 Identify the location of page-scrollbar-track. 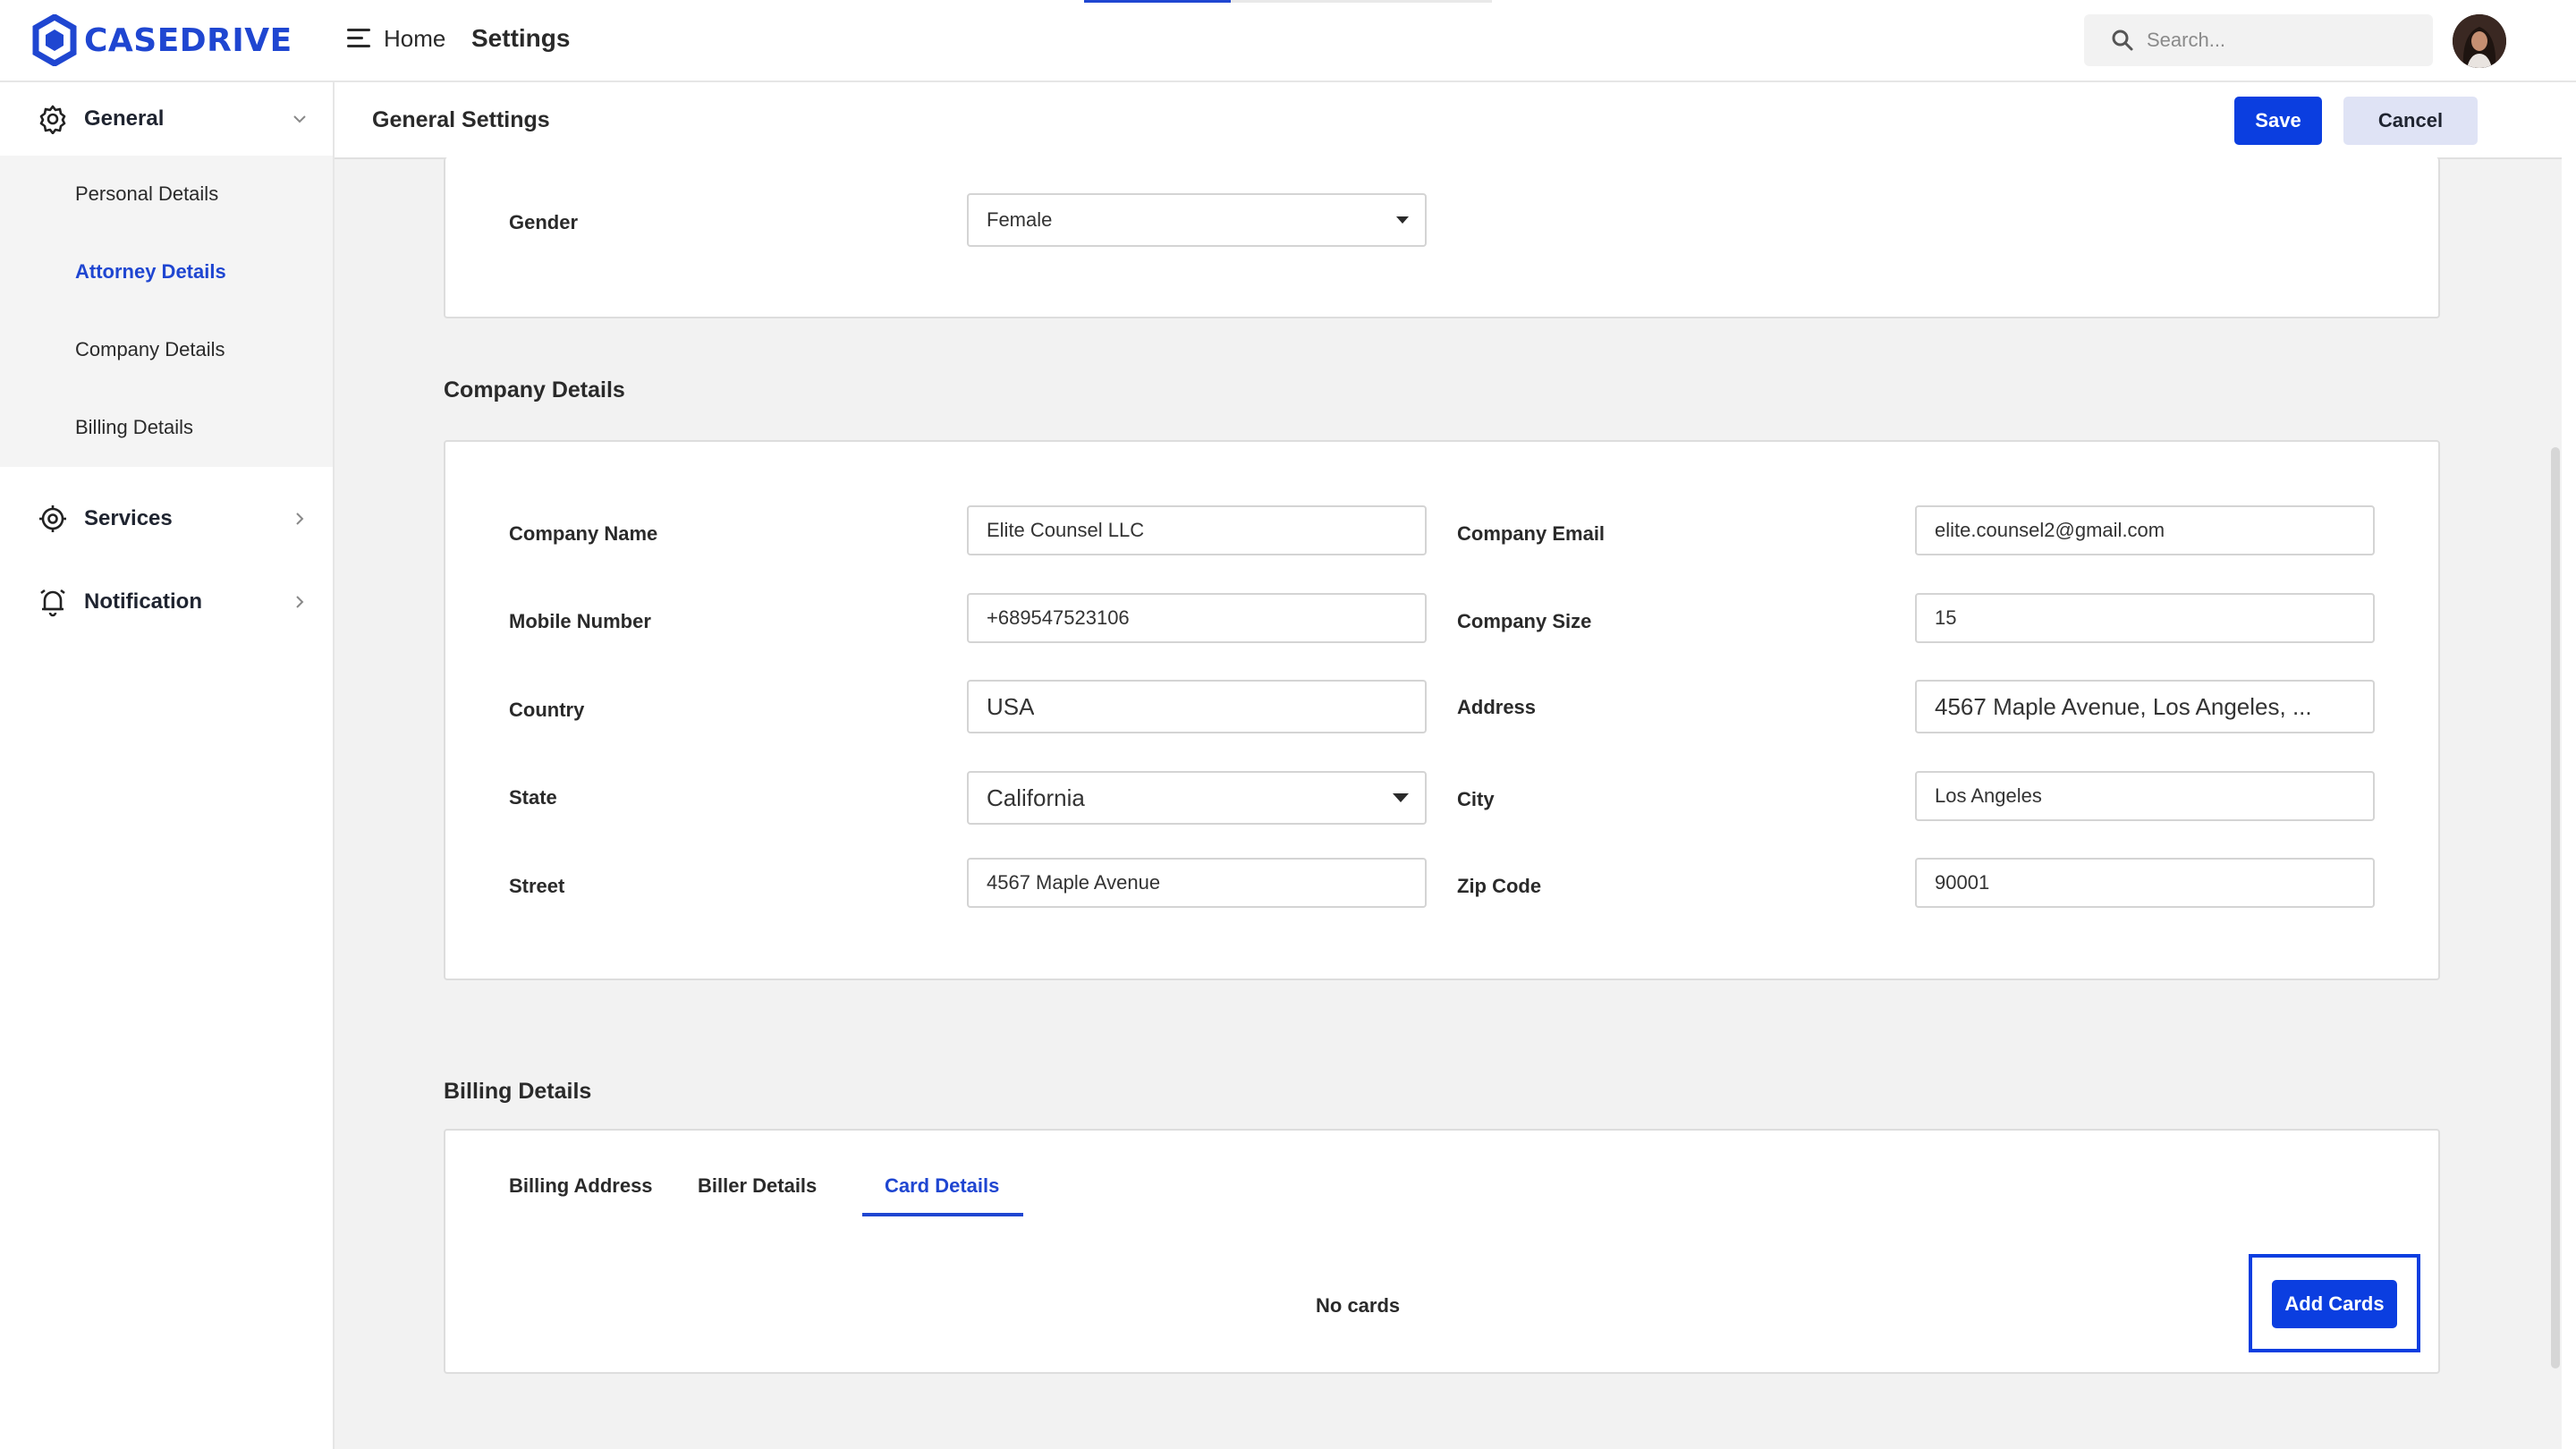
(2569, 765).